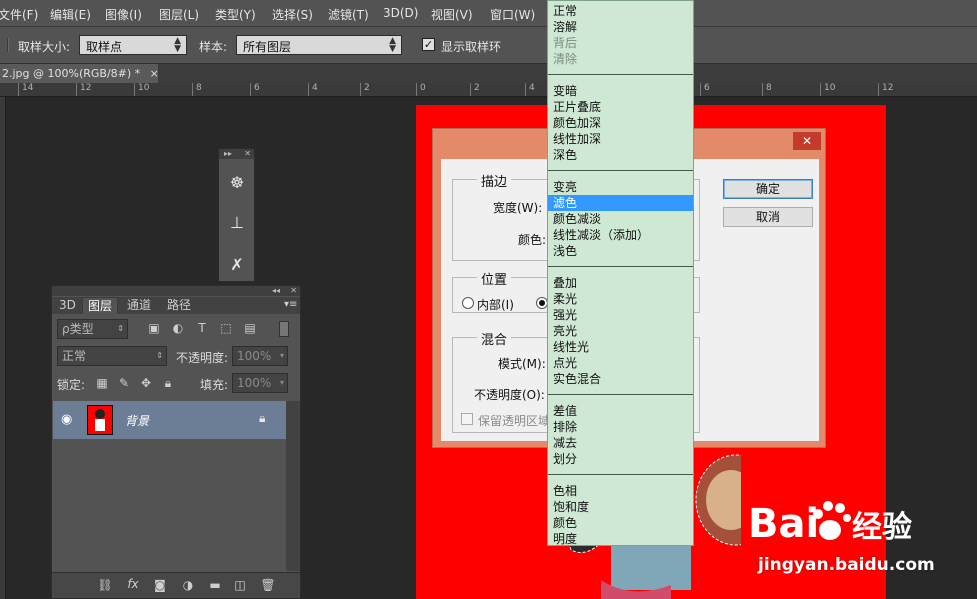 The height and width of the screenshot is (599, 977). What do you see at coordinates (70, 14) in the screenshot?
I see `menu-edit: 编辑(E)` at bounding box center [70, 14].